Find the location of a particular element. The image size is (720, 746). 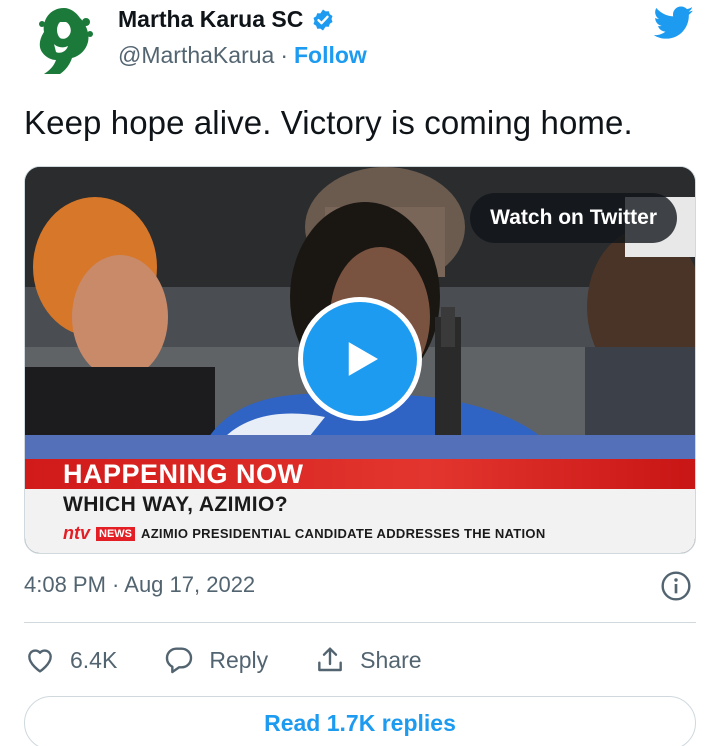

name-row: Martha Karua SC is located at coordinates (226, 19).